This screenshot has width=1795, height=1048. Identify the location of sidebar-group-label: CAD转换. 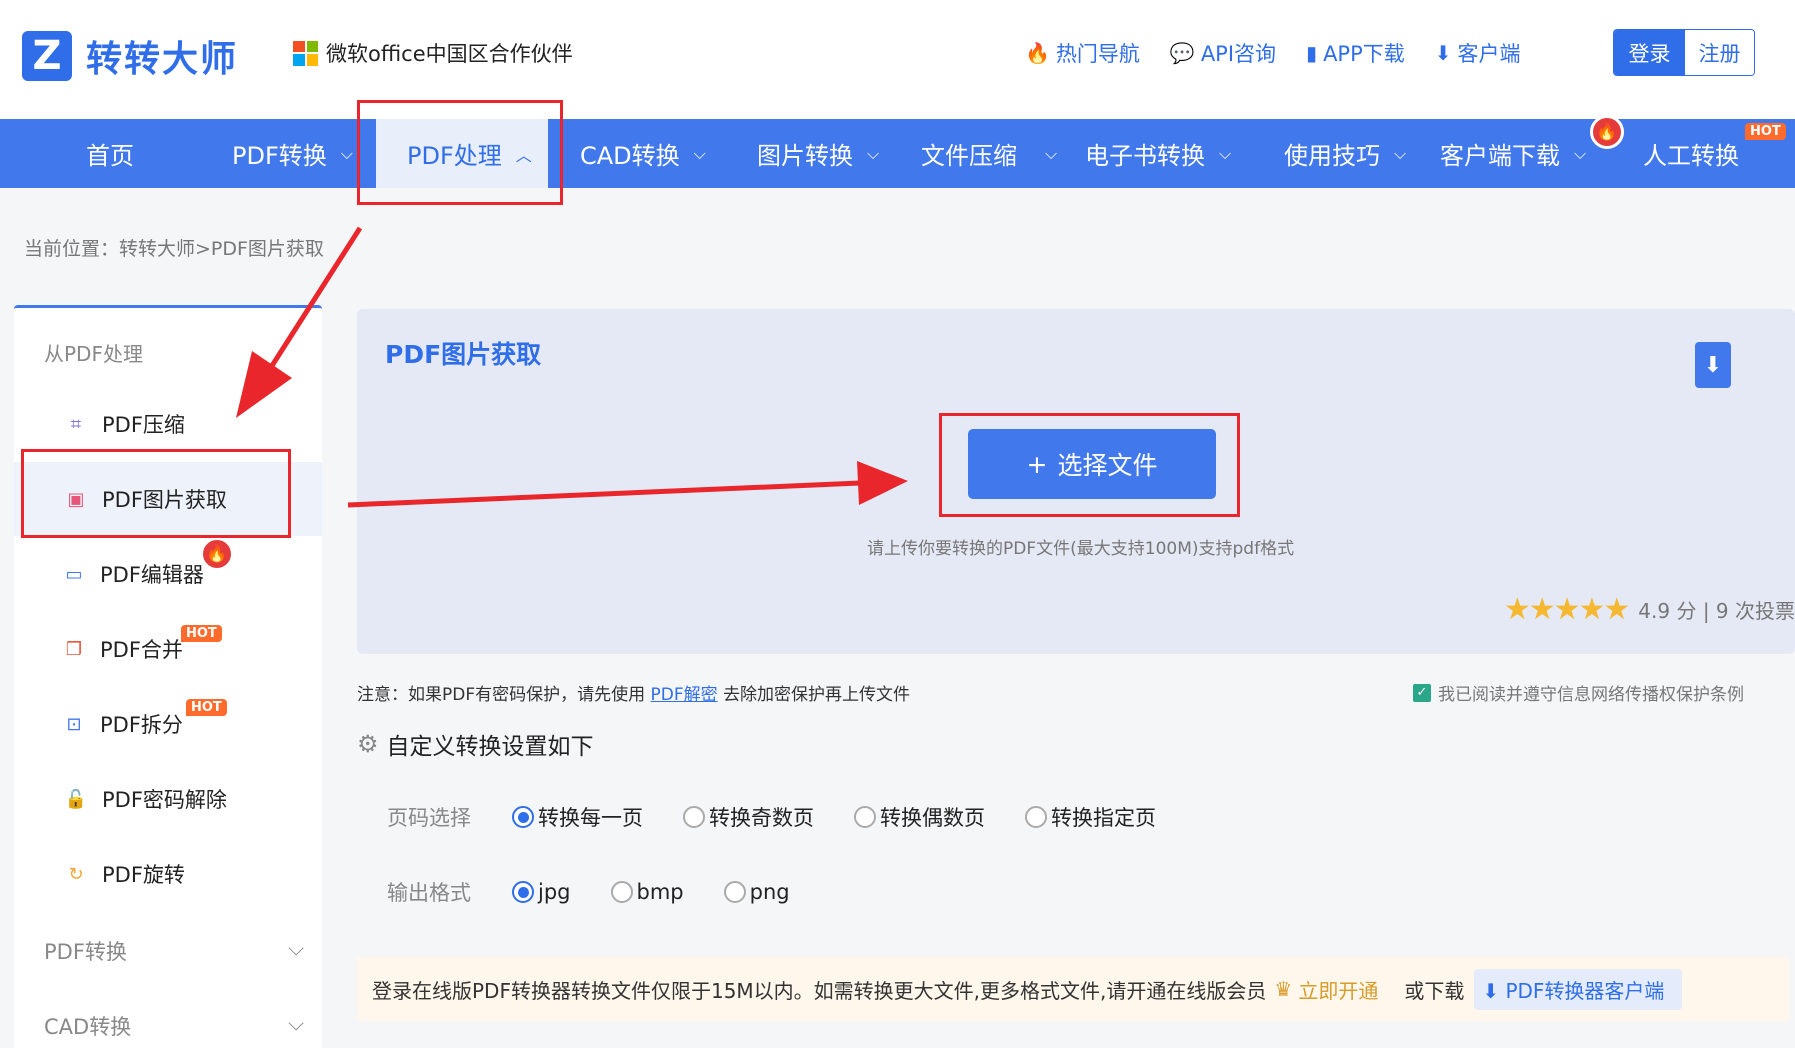
(88, 1027).